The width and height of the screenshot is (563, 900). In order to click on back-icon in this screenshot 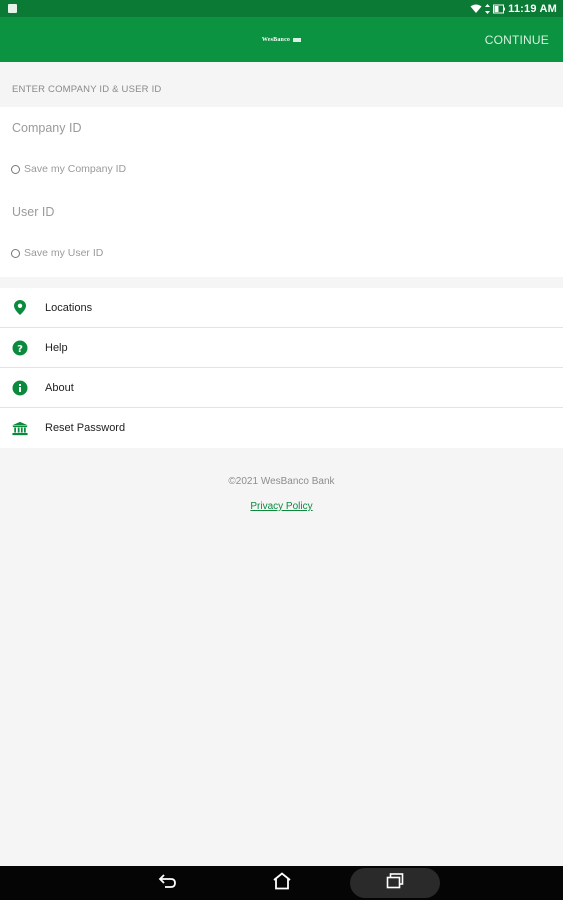, I will do `click(168, 883)`.